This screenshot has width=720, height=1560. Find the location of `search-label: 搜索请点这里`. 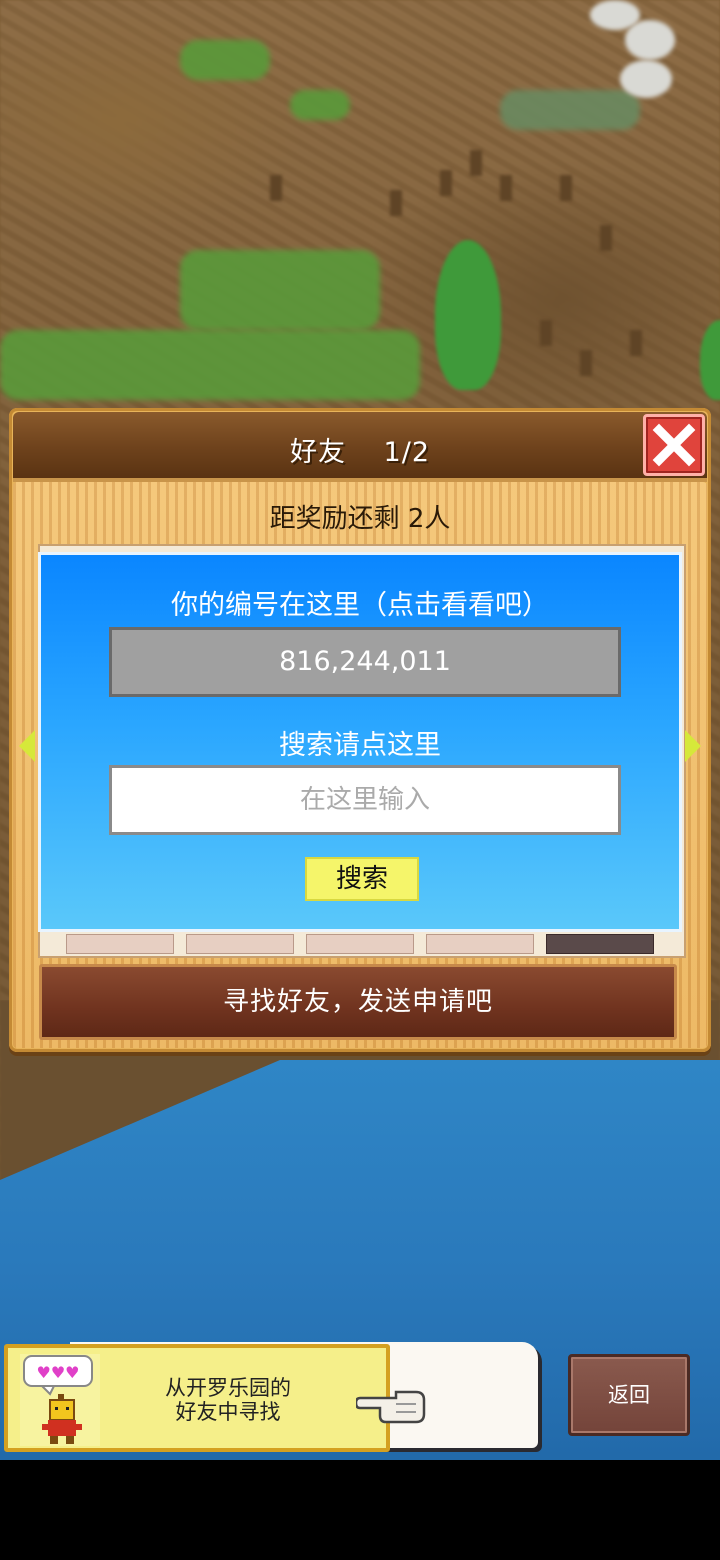

search-label: 搜索请点这里 is located at coordinates (360, 745).